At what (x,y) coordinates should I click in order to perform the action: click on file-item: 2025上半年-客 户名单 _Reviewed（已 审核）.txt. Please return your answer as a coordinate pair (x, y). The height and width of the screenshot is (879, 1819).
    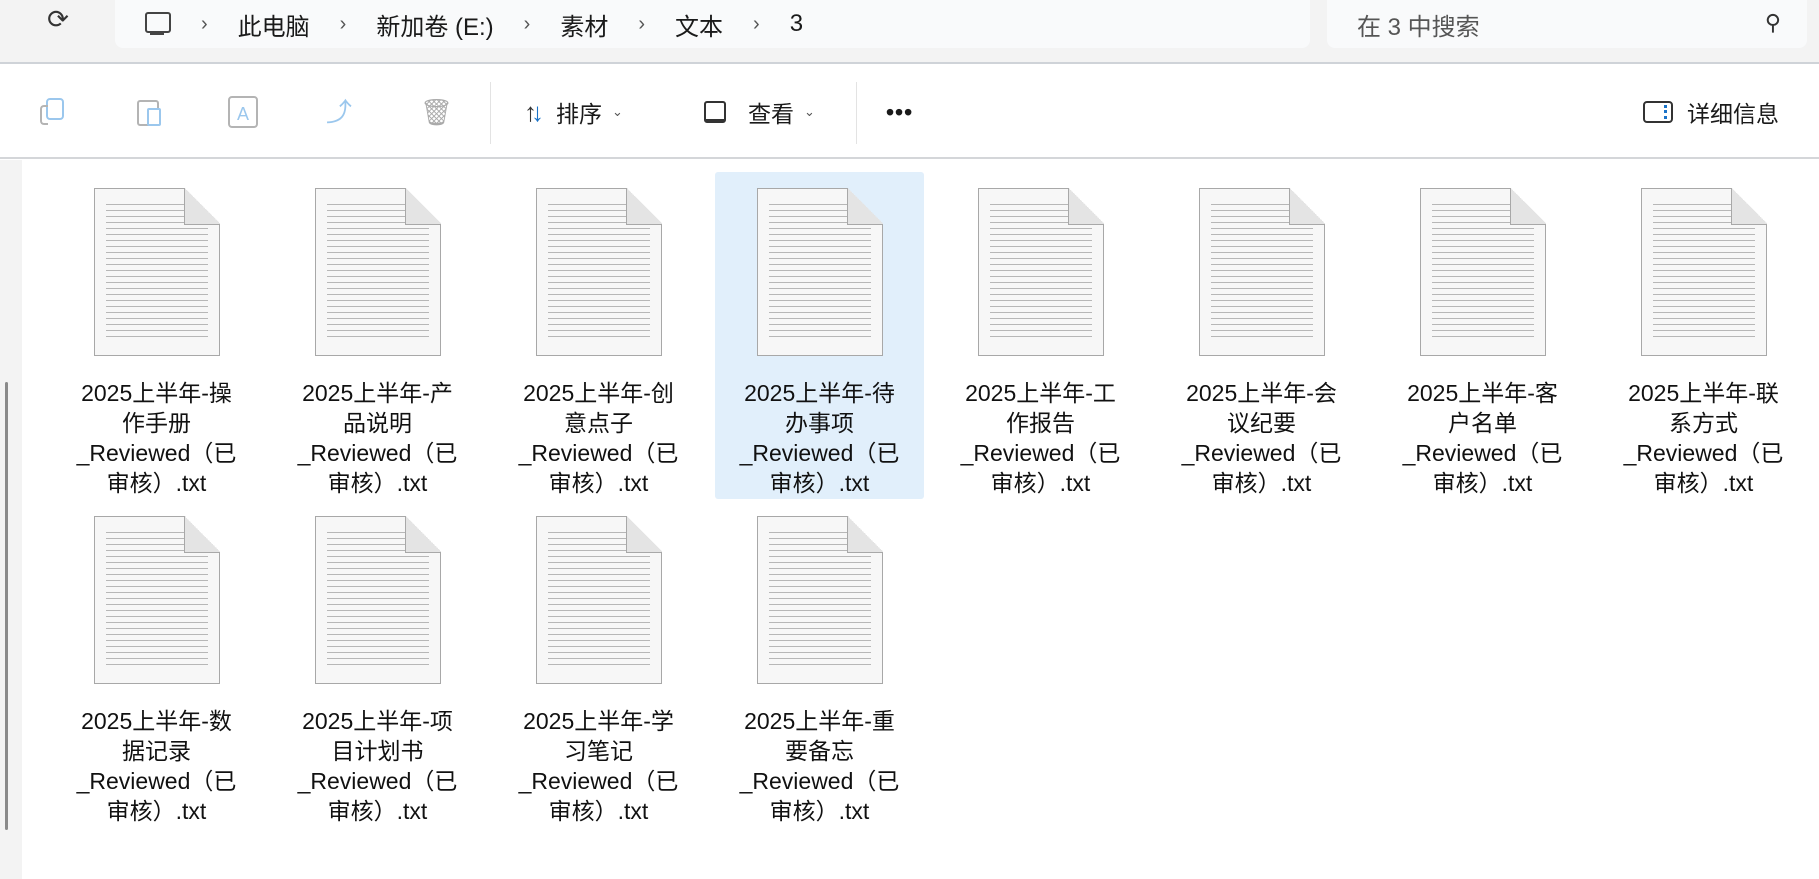
    Looking at the image, I should click on (1482, 335).